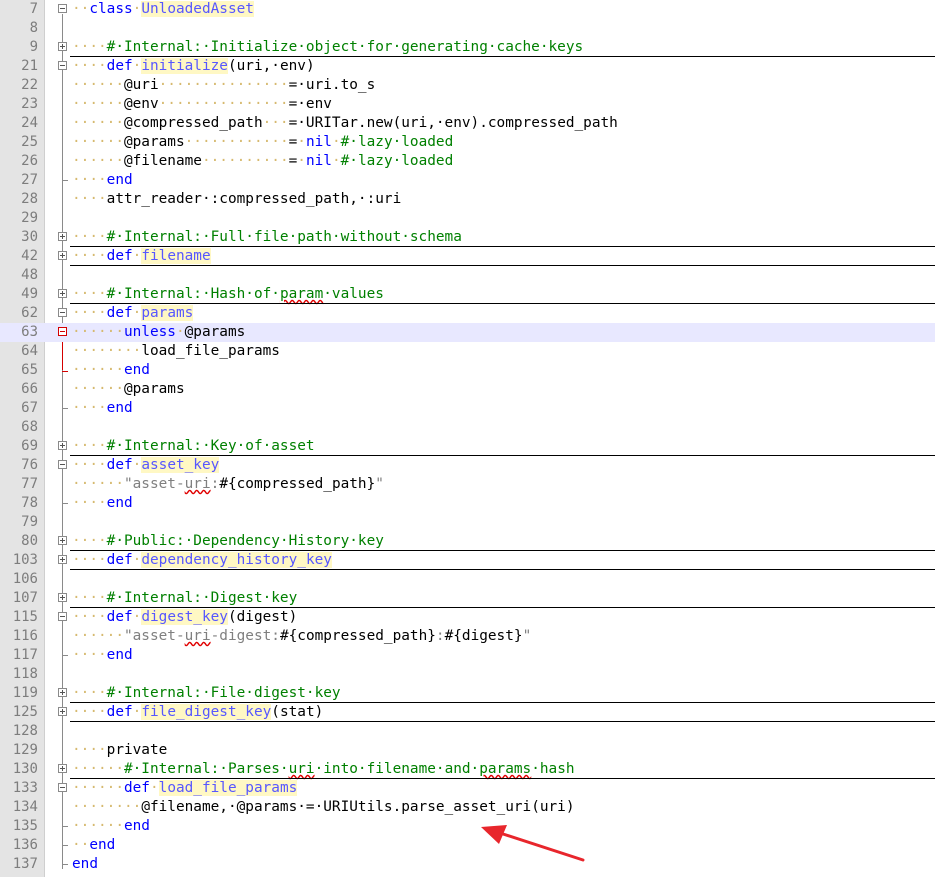  Describe the element at coordinates (467, 275) in the screenshot. I see `code-line: 48` at that location.